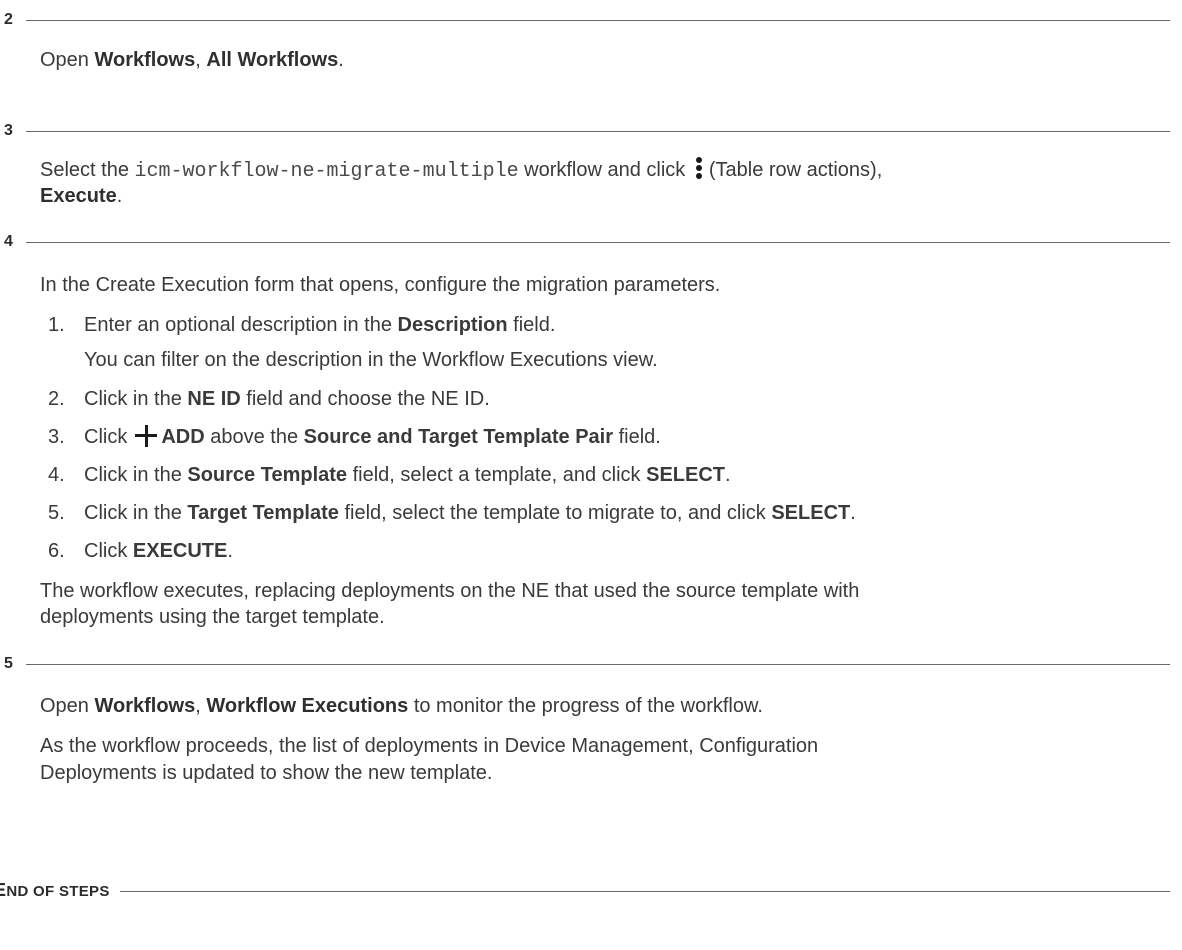 The height and width of the screenshot is (950, 1182). Describe the element at coordinates (146, 436) in the screenshot. I see `plus-icon` at that location.